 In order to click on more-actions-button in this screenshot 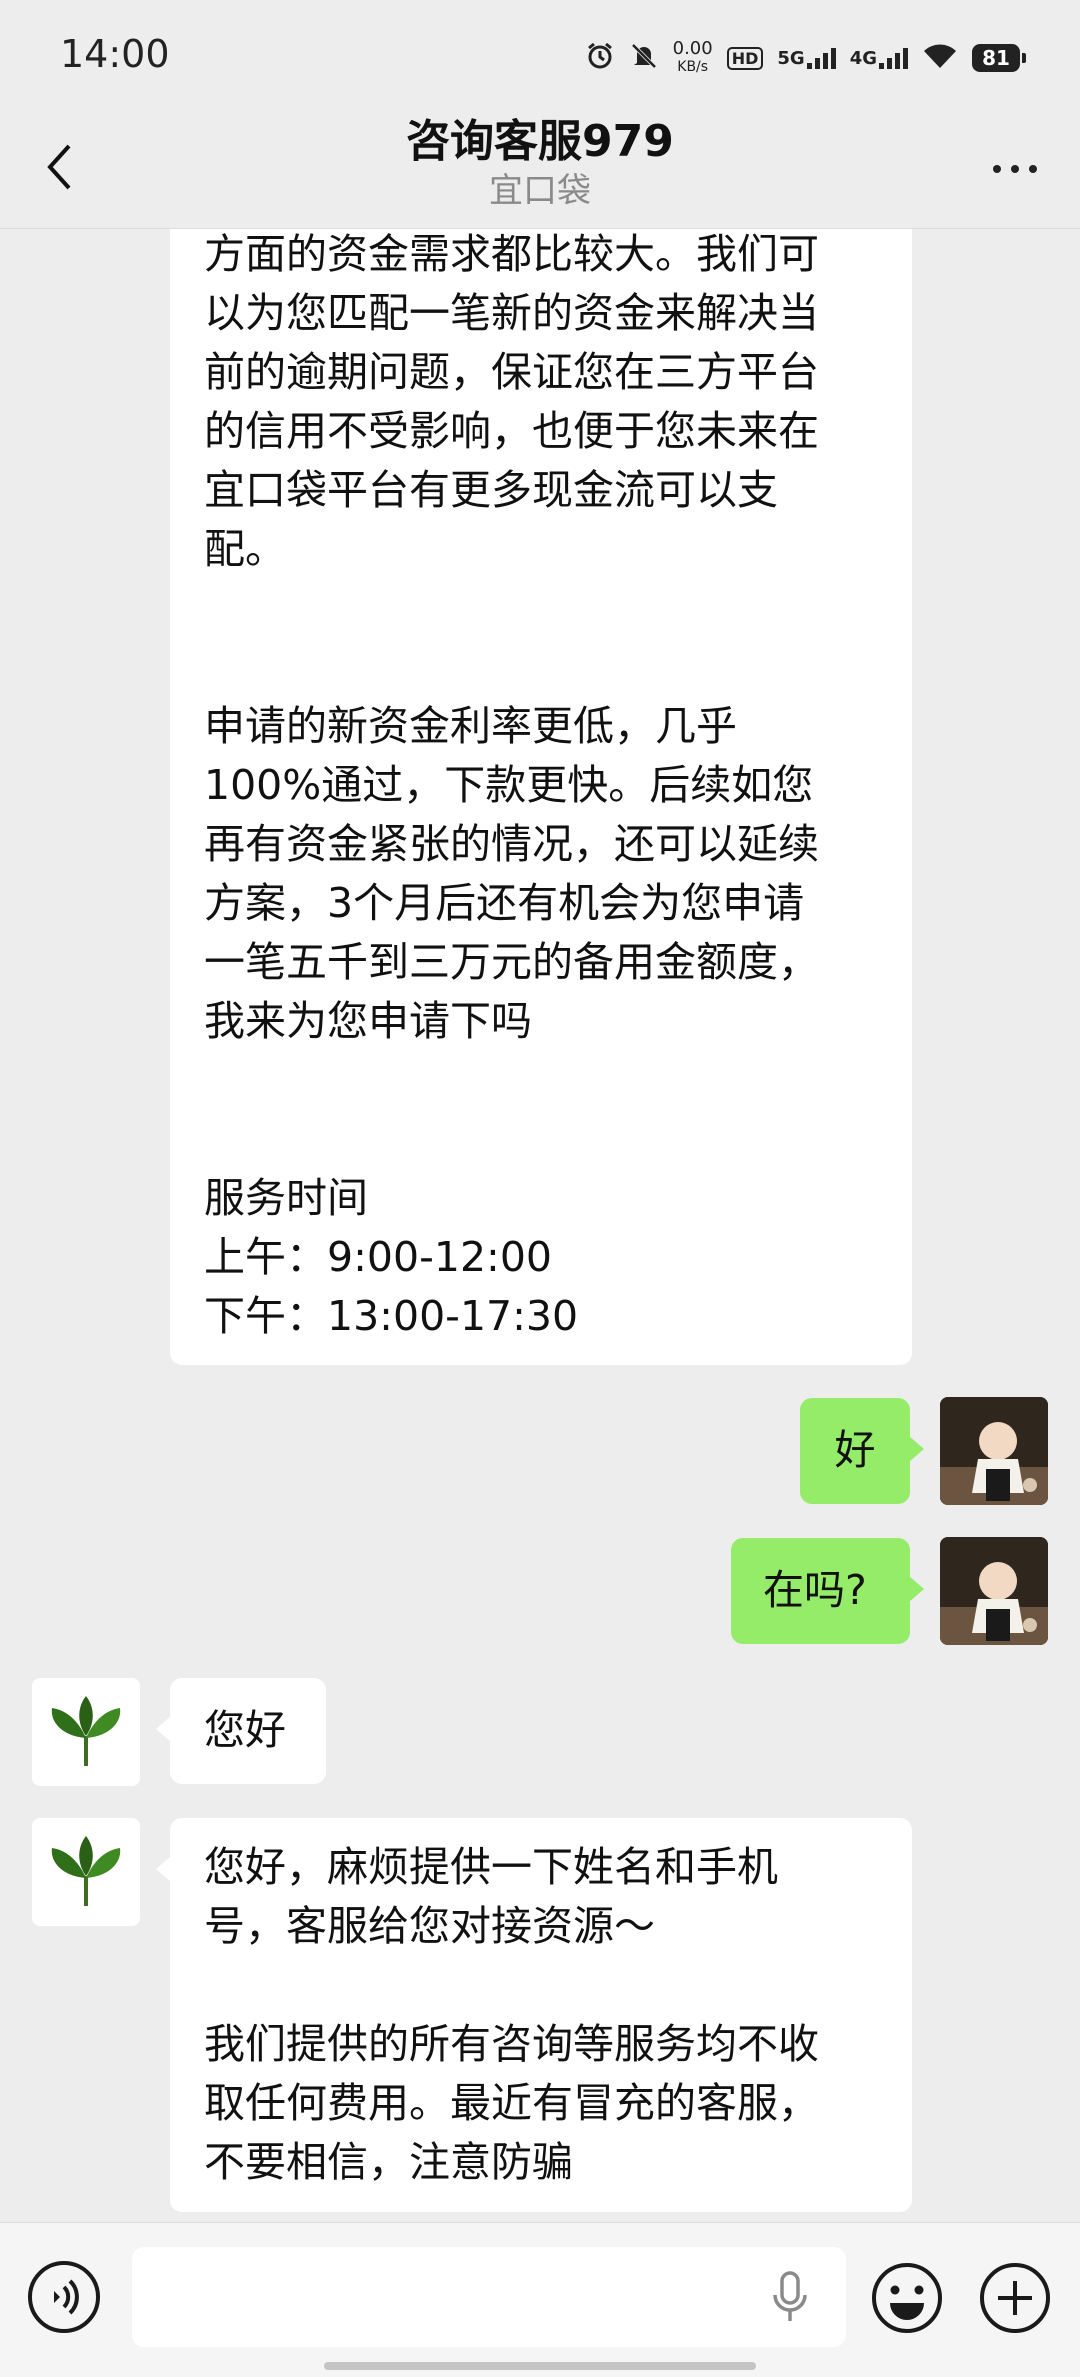, I will do `click(1015, 2298)`.